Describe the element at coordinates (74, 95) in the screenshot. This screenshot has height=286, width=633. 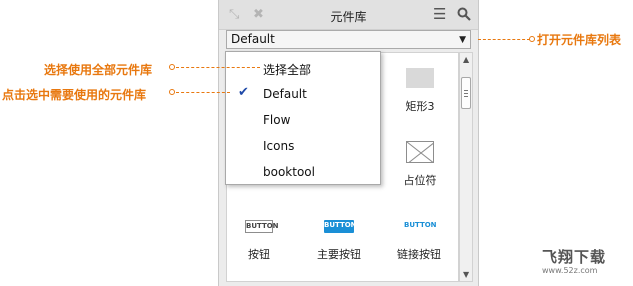
I see `annotation-click-select: 点击选中需要使用的元件库` at that location.